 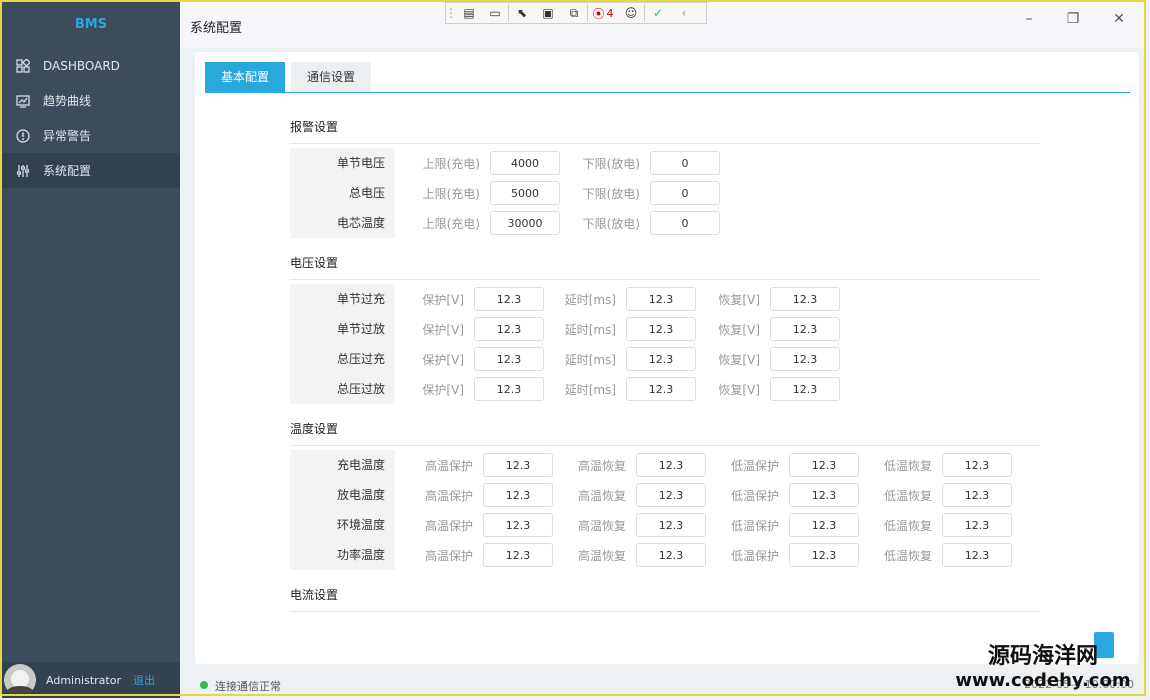 I want to click on logout-link: 退出, so click(x=144, y=680).